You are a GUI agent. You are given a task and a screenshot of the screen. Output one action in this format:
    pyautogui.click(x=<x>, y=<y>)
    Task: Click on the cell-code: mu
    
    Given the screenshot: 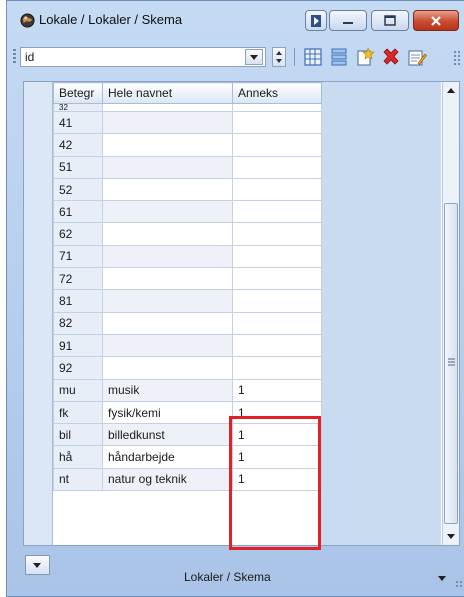 What is the action you would take?
    pyautogui.click(x=78, y=390)
    